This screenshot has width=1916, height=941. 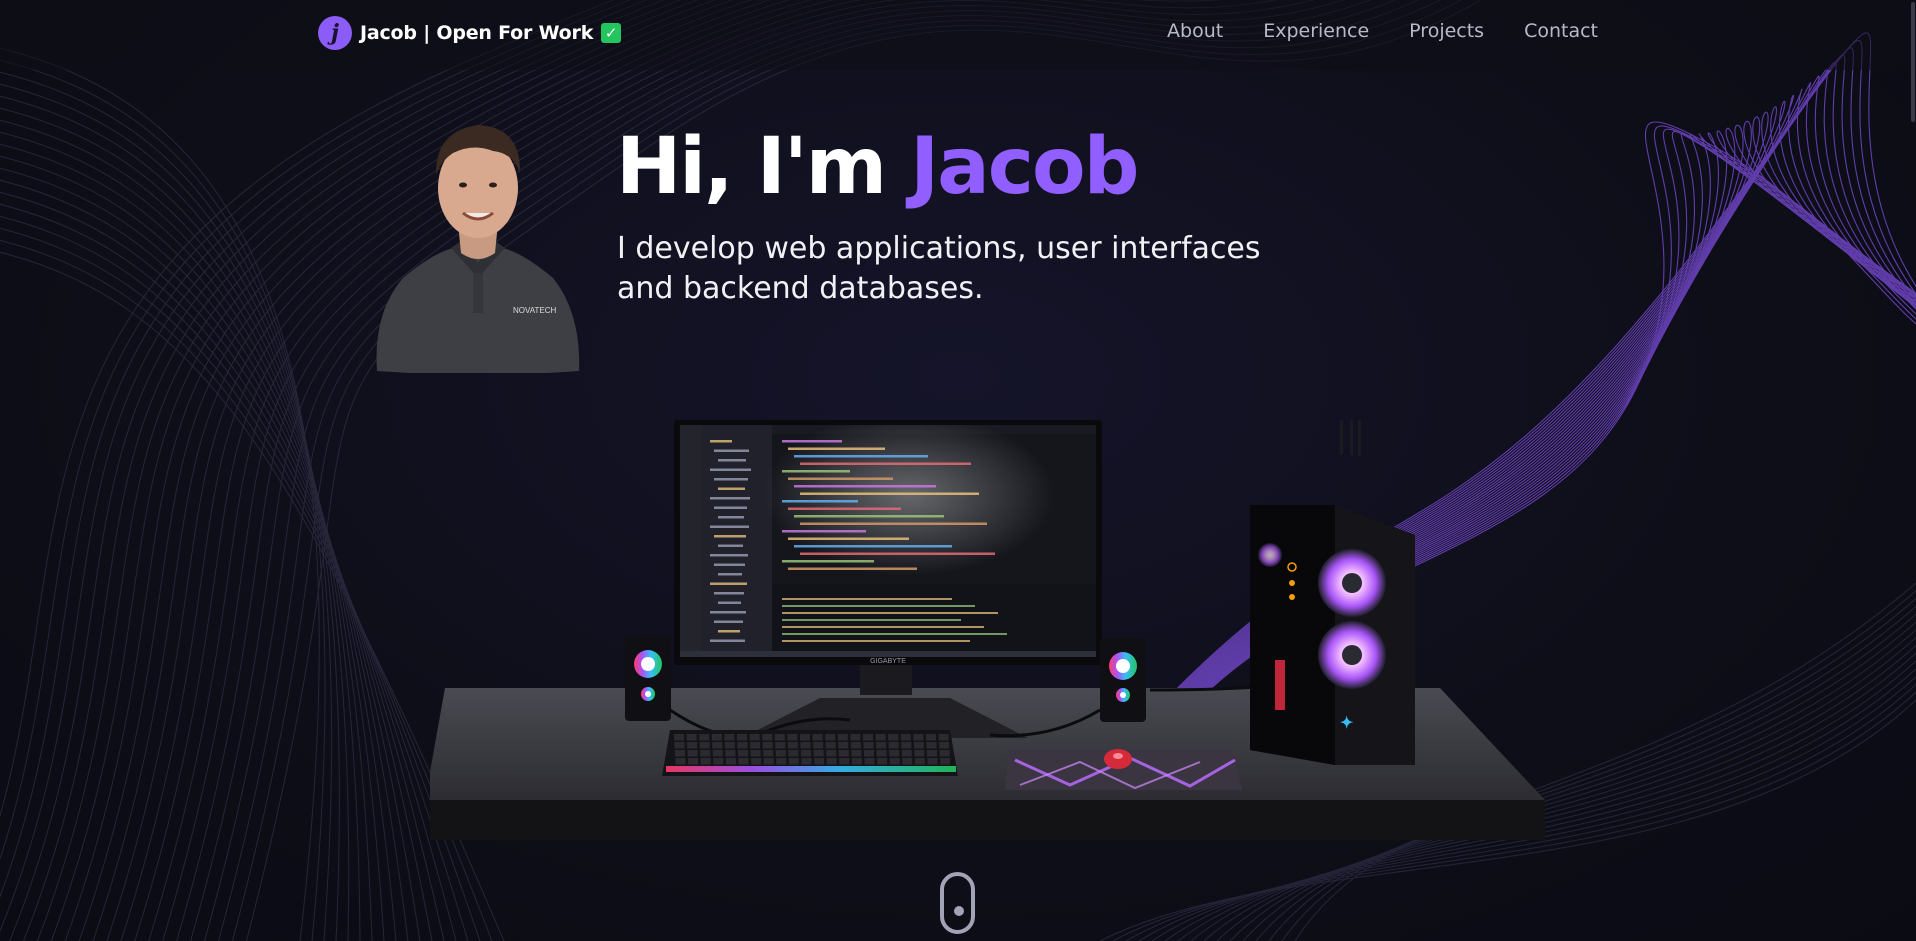 I want to click on nav-link-experience: Experience, so click(x=1316, y=31).